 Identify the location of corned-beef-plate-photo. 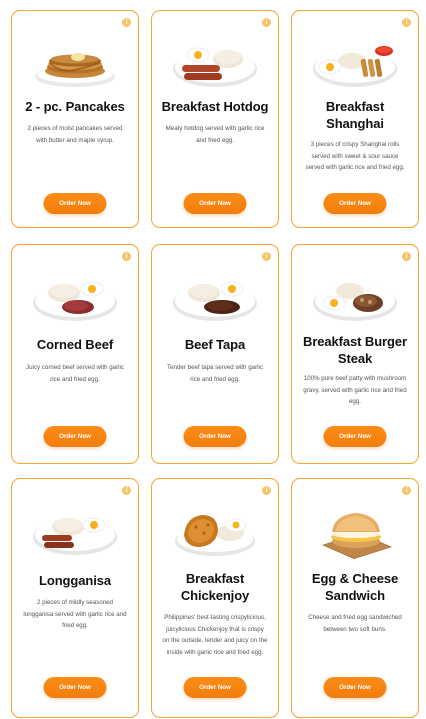
(75, 301).